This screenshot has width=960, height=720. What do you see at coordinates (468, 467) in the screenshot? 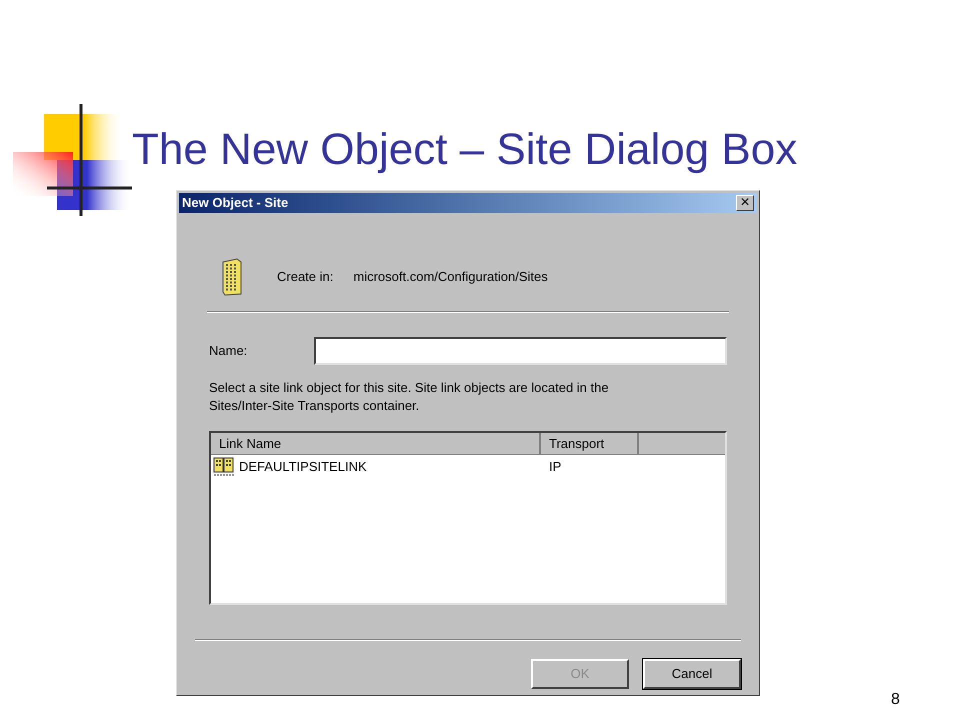
I see `list-row: DEFAULTIPSITELINK IP` at bounding box center [468, 467].